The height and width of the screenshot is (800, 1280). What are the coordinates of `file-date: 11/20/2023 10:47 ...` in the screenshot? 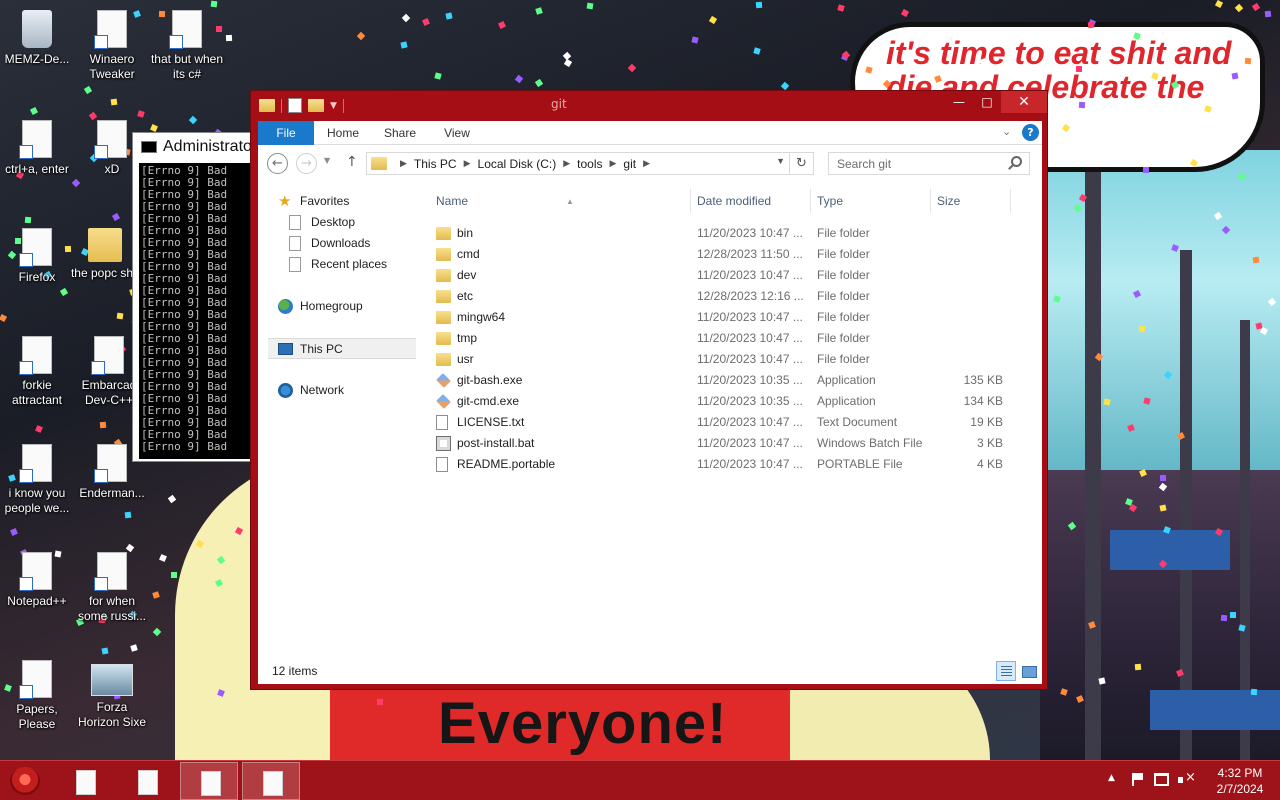 It's located at (750, 464).